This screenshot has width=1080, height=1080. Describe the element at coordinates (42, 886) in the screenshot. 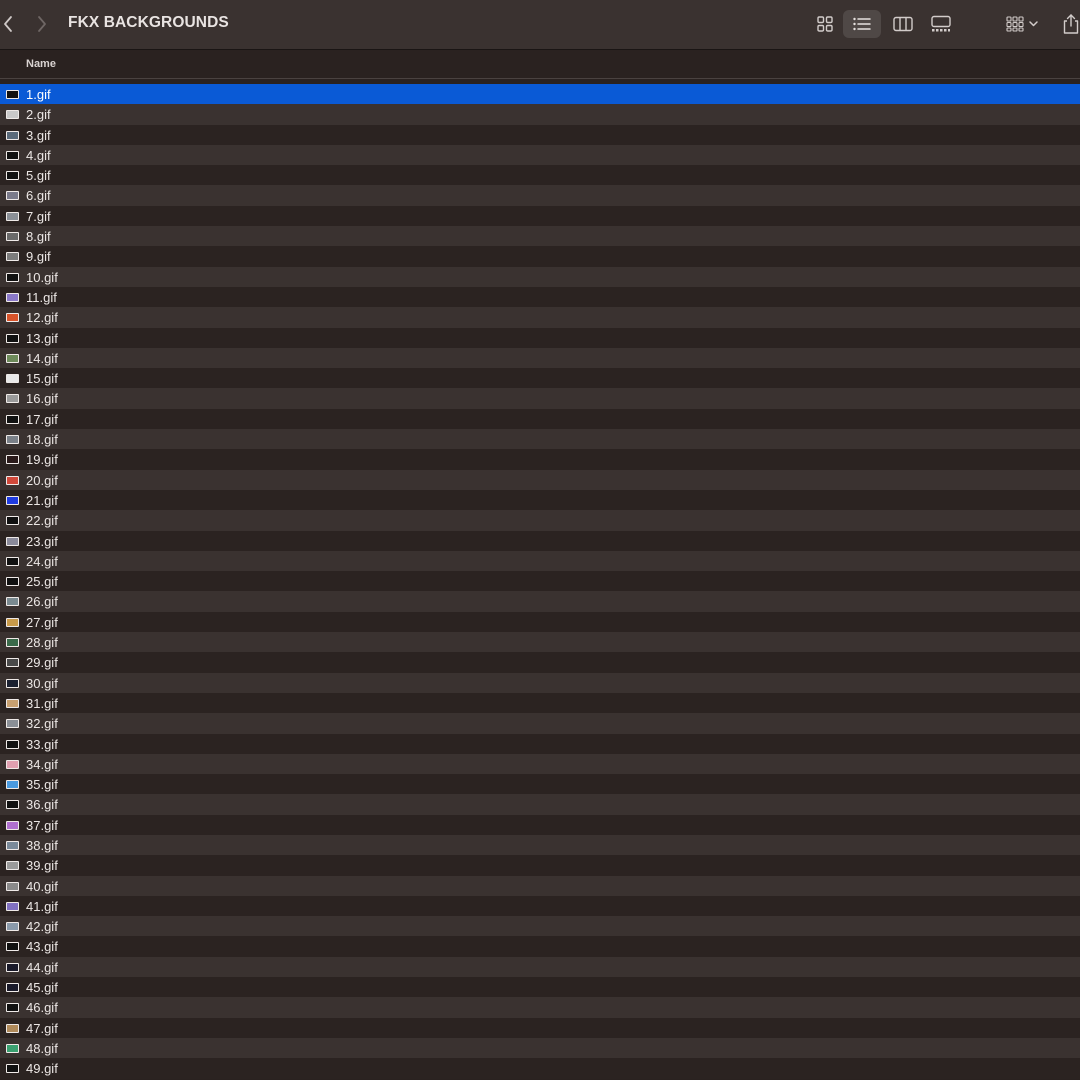

I see `file-name: 40.gif` at that location.